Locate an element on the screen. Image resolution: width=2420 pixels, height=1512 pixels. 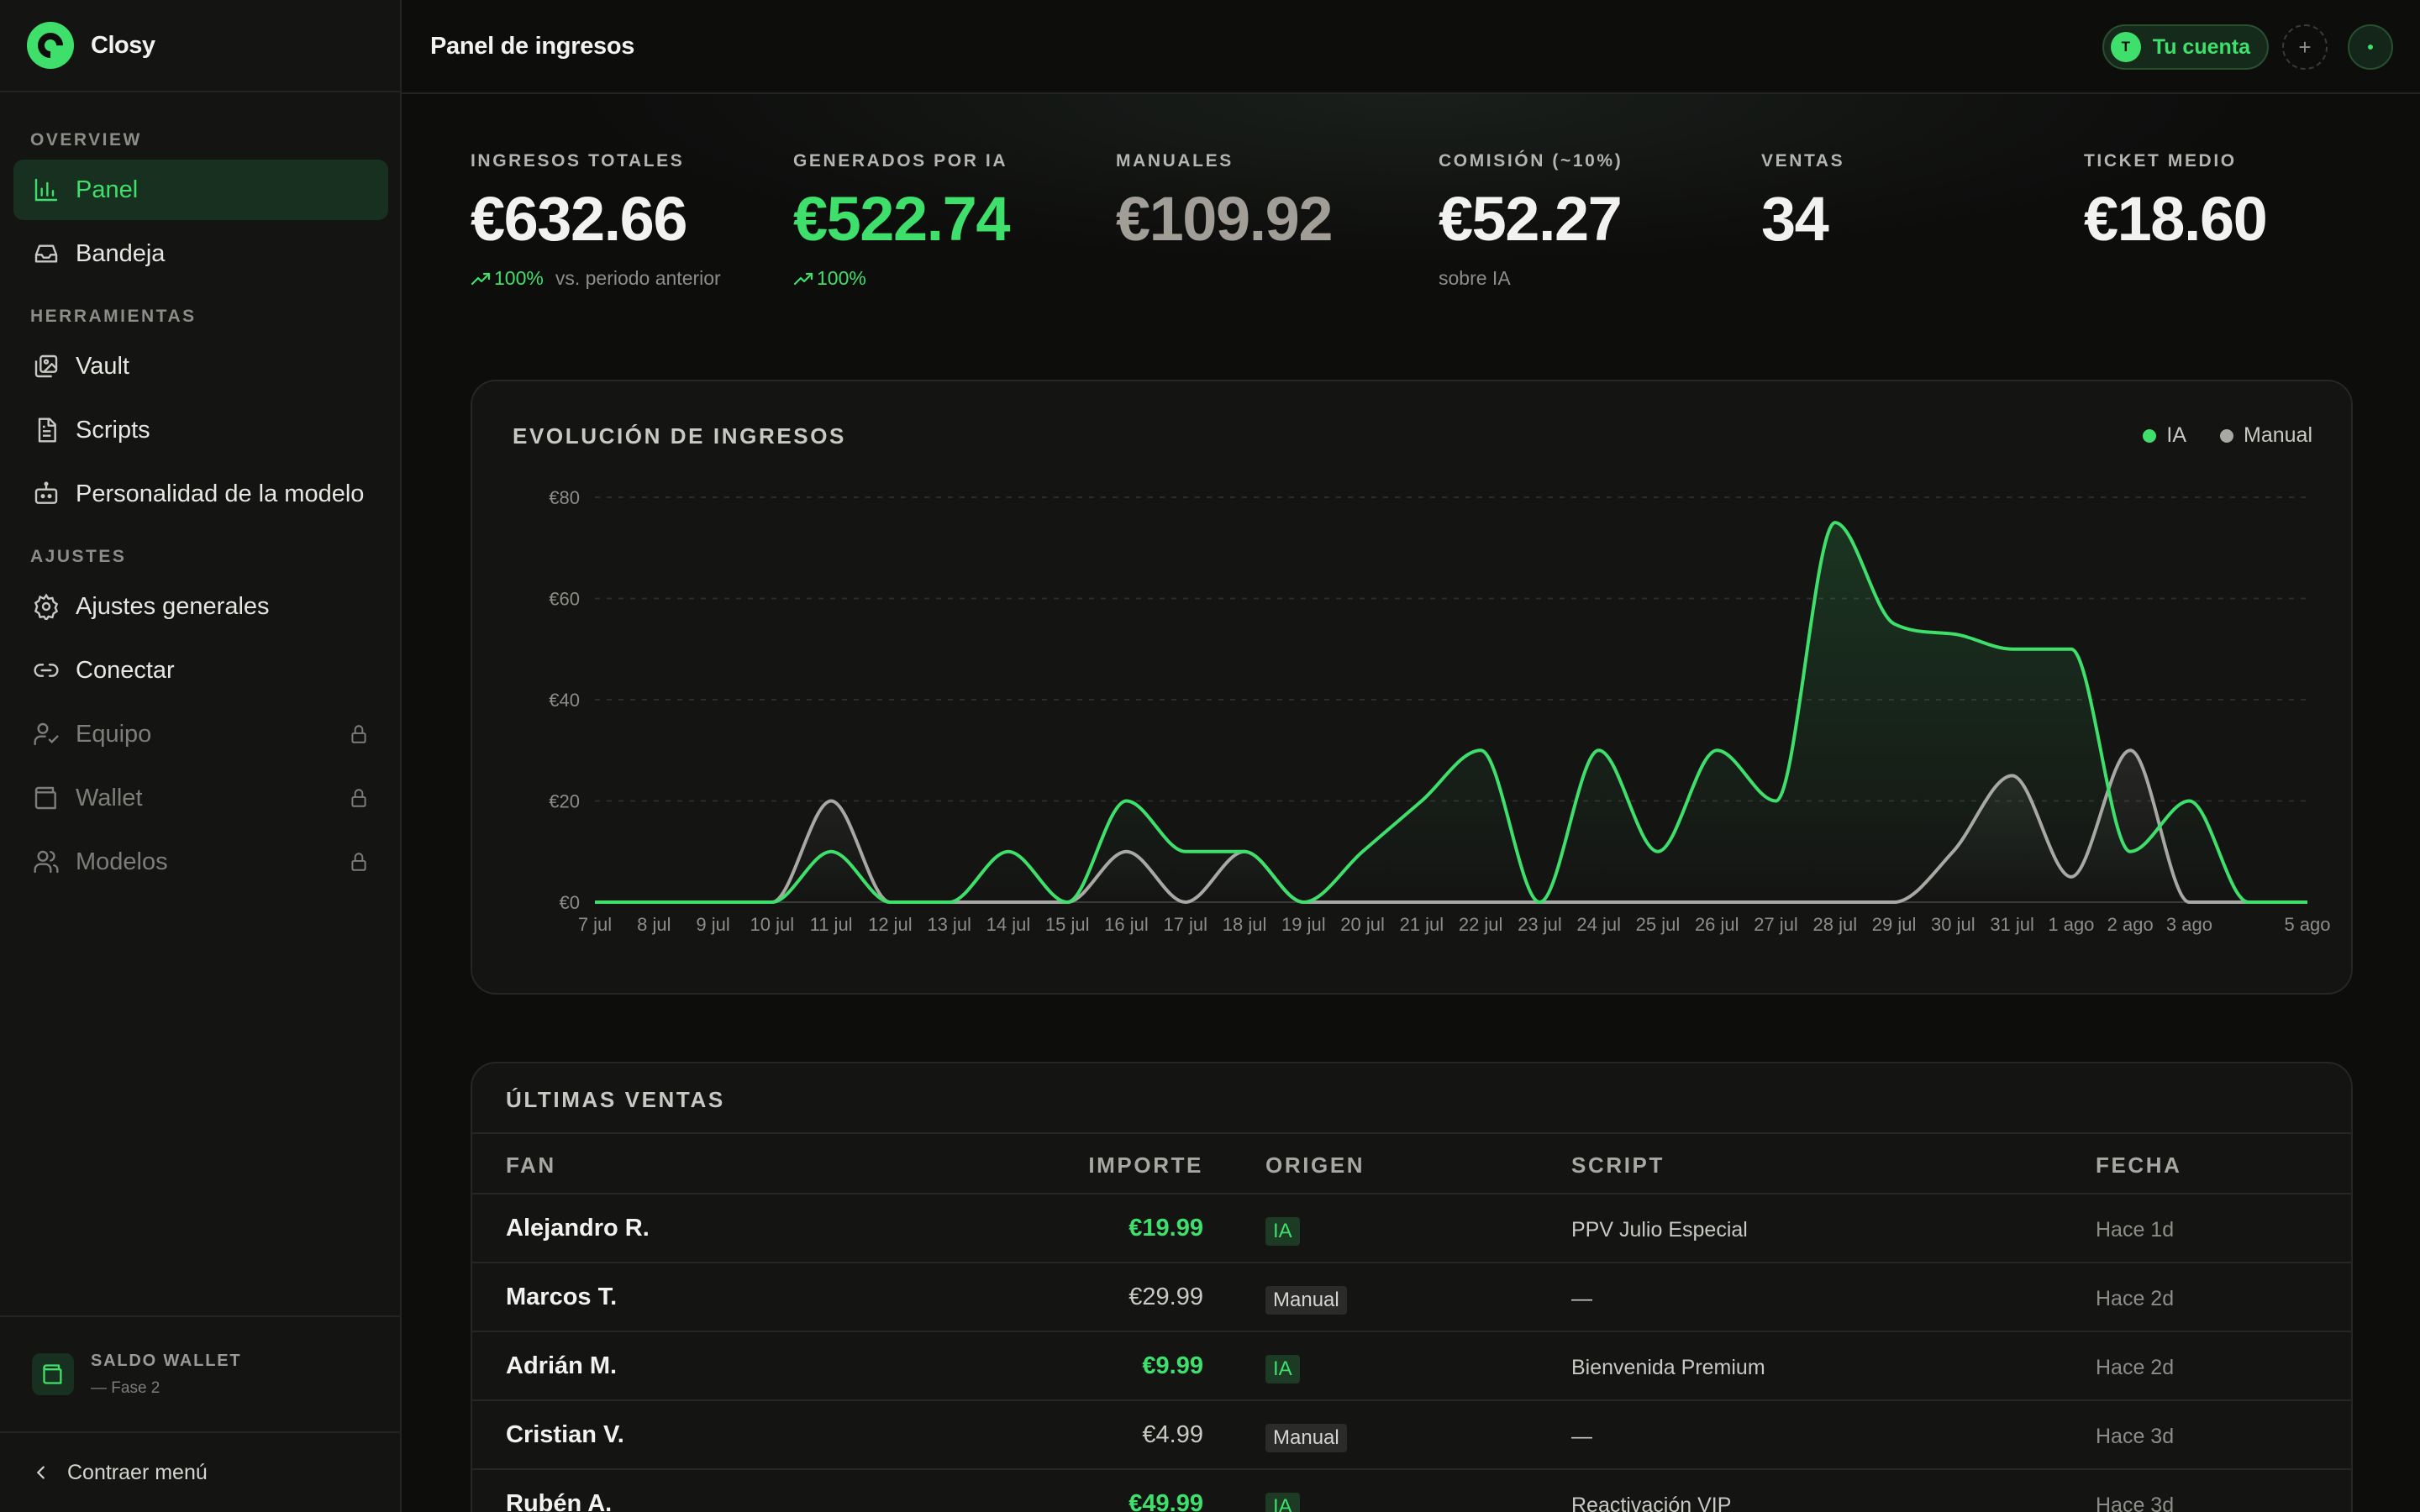
x-tick-label: 5 ago is located at coordinates (2307, 924).